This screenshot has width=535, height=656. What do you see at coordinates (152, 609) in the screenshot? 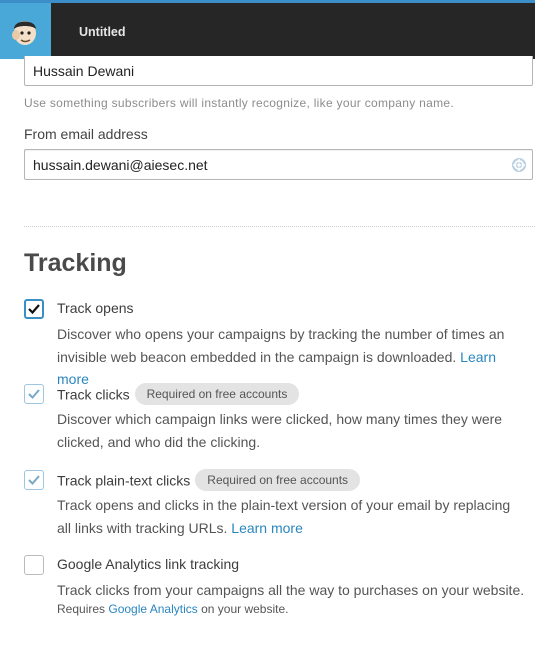
I see `google-analytics-link: Google Analytics` at bounding box center [152, 609].